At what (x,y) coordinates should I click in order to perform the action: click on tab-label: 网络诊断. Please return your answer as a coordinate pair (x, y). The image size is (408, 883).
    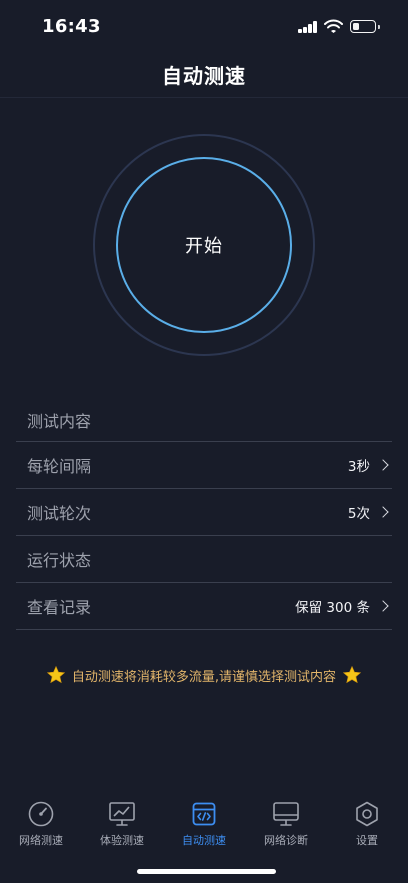
    Looking at the image, I should click on (286, 840).